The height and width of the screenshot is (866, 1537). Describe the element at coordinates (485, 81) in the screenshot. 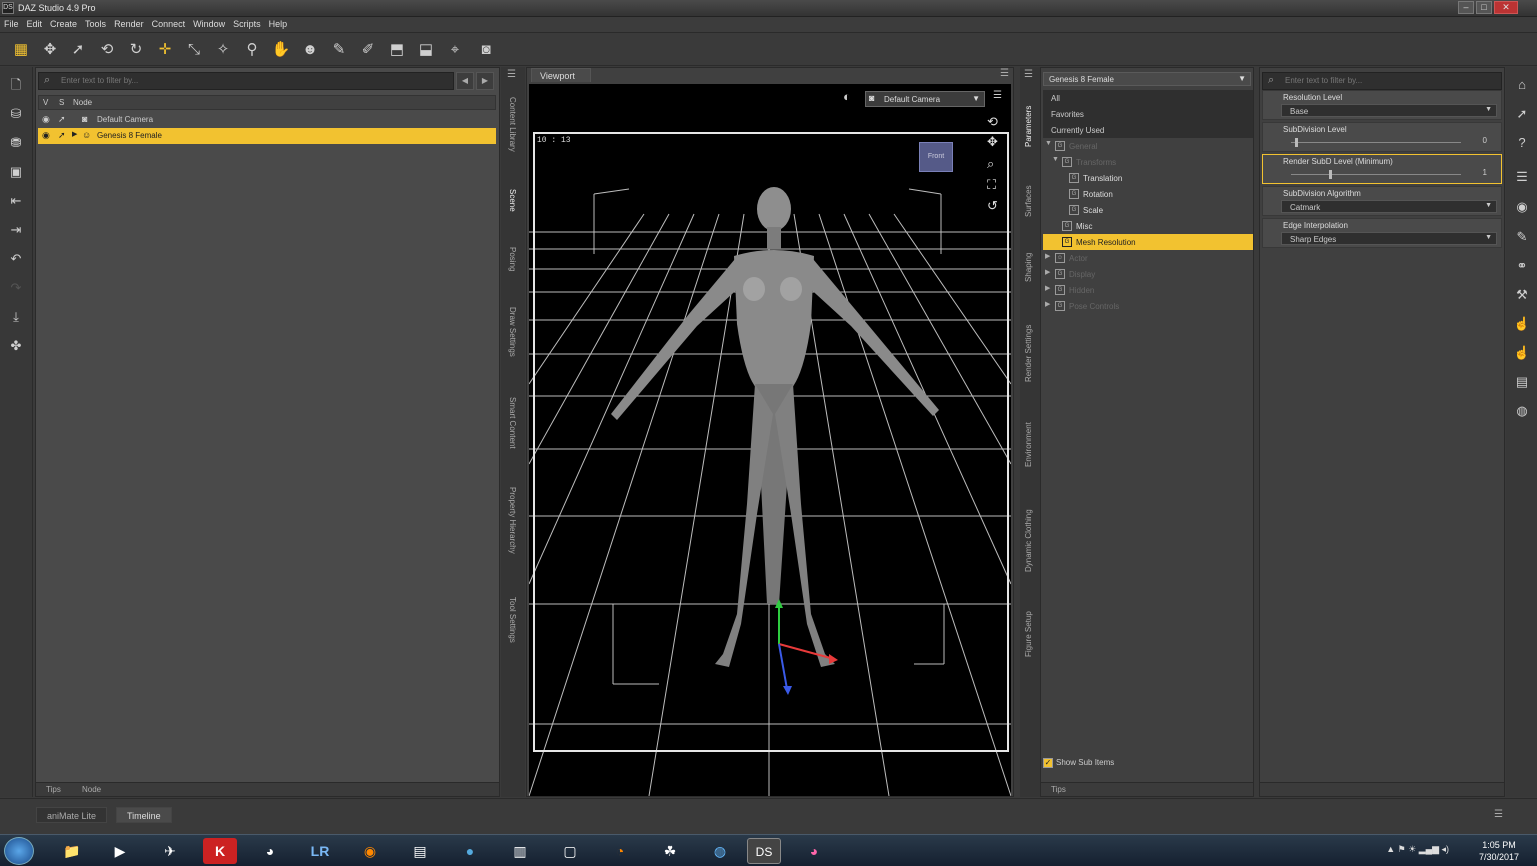

I see `scene-forward-icon: ▶` at that location.